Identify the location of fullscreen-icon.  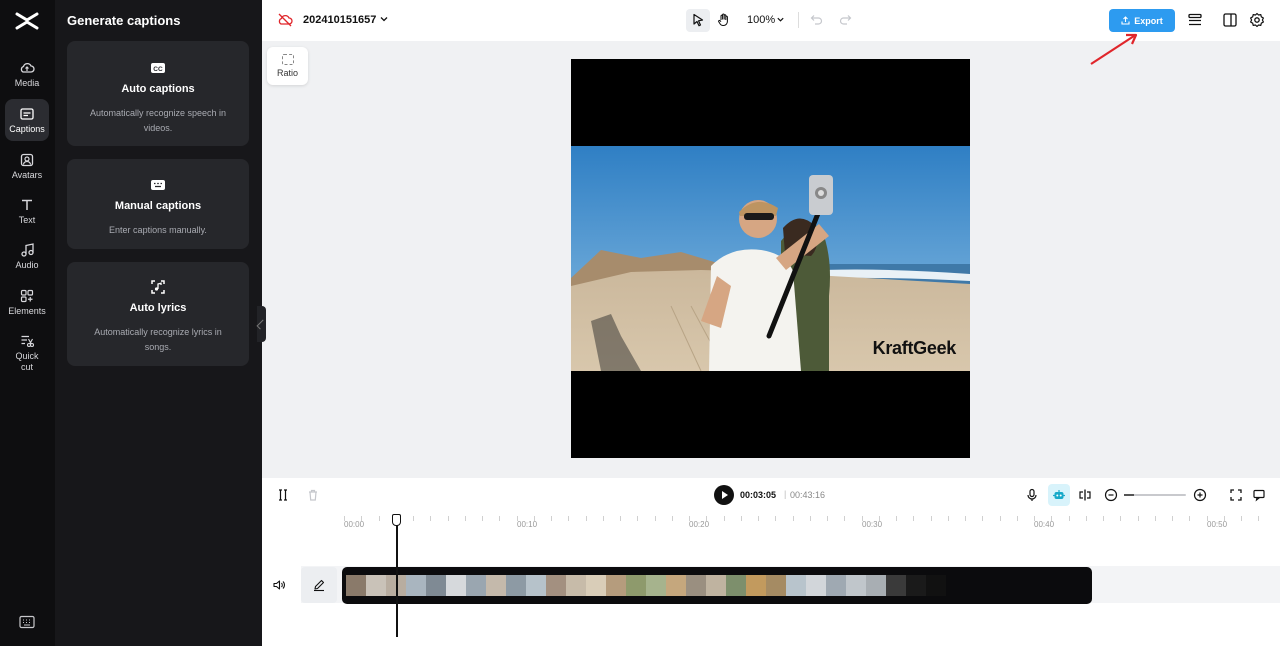
(1236, 495).